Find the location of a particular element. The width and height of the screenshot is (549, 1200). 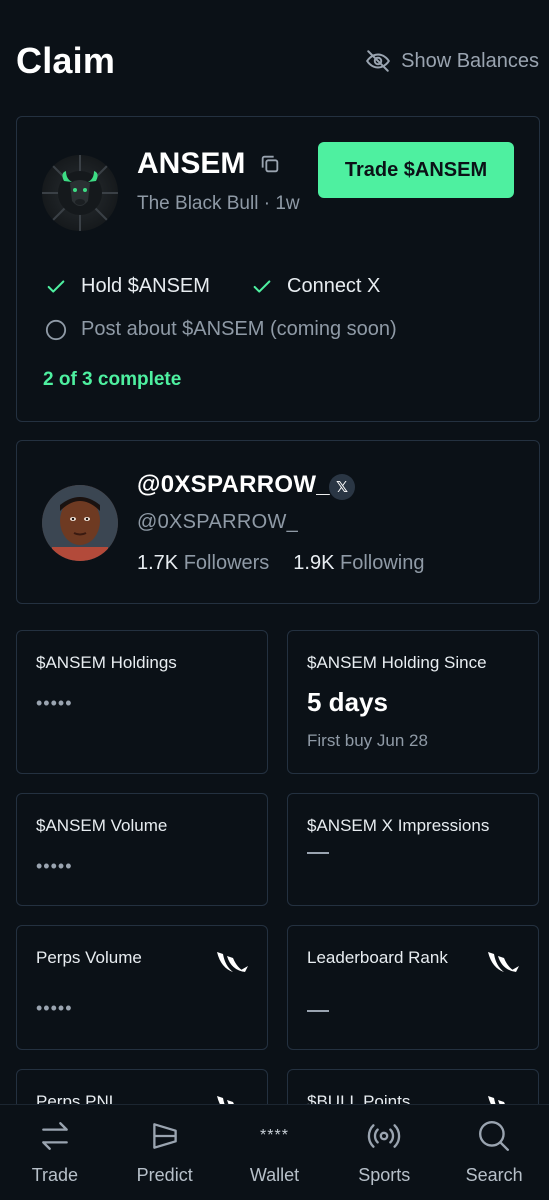

task-label: Connect X is located at coordinates (334, 286).